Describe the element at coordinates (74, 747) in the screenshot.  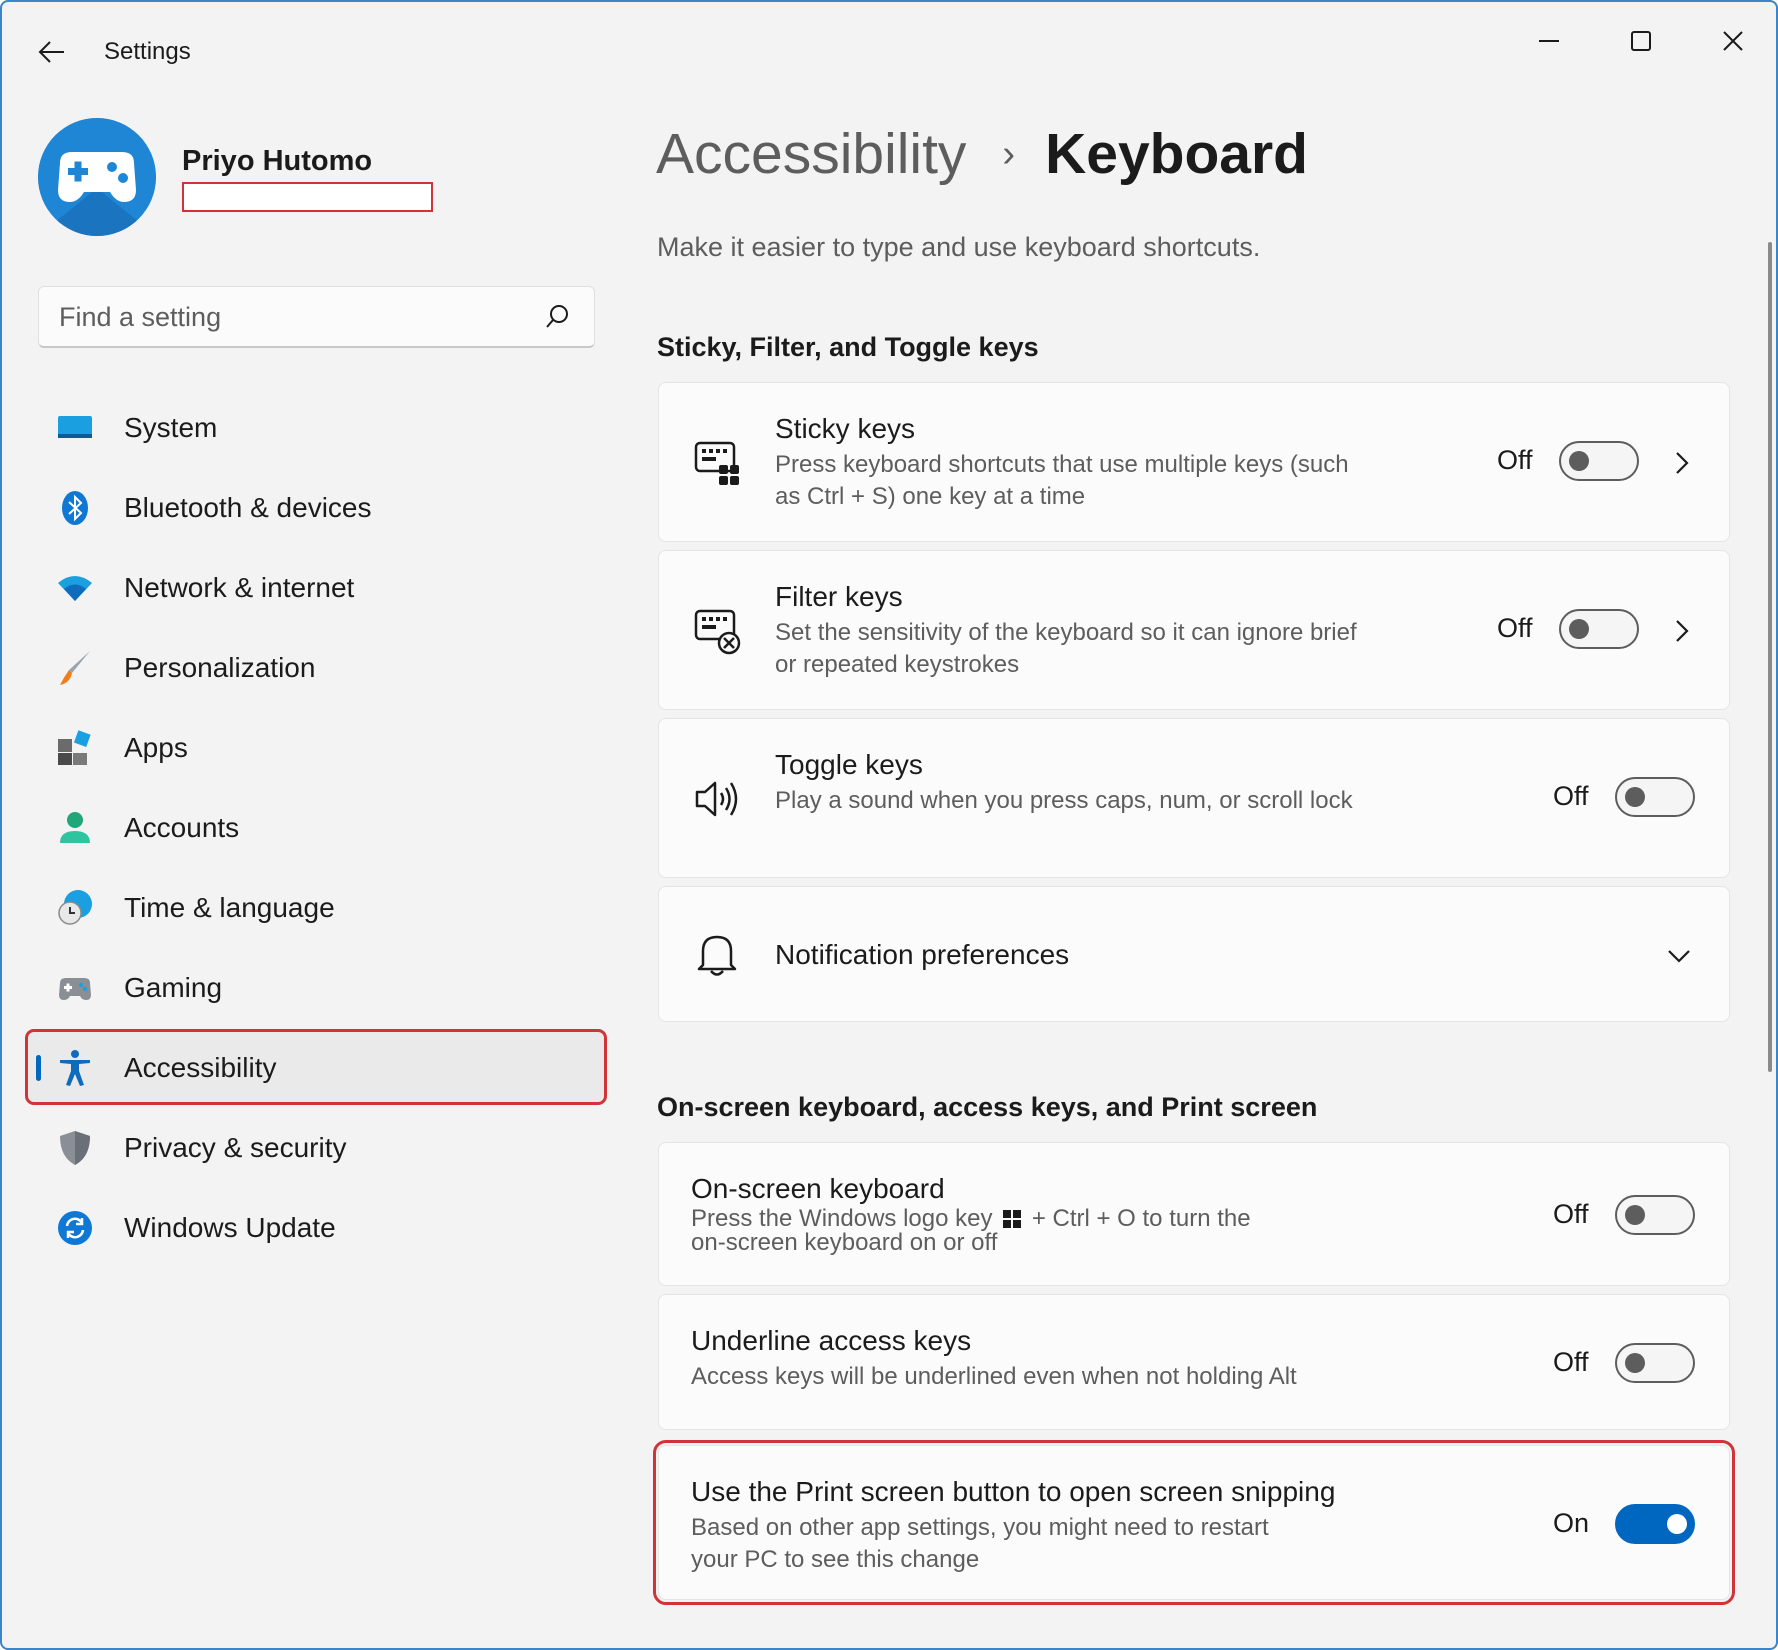
I see `apps-icon` at that location.